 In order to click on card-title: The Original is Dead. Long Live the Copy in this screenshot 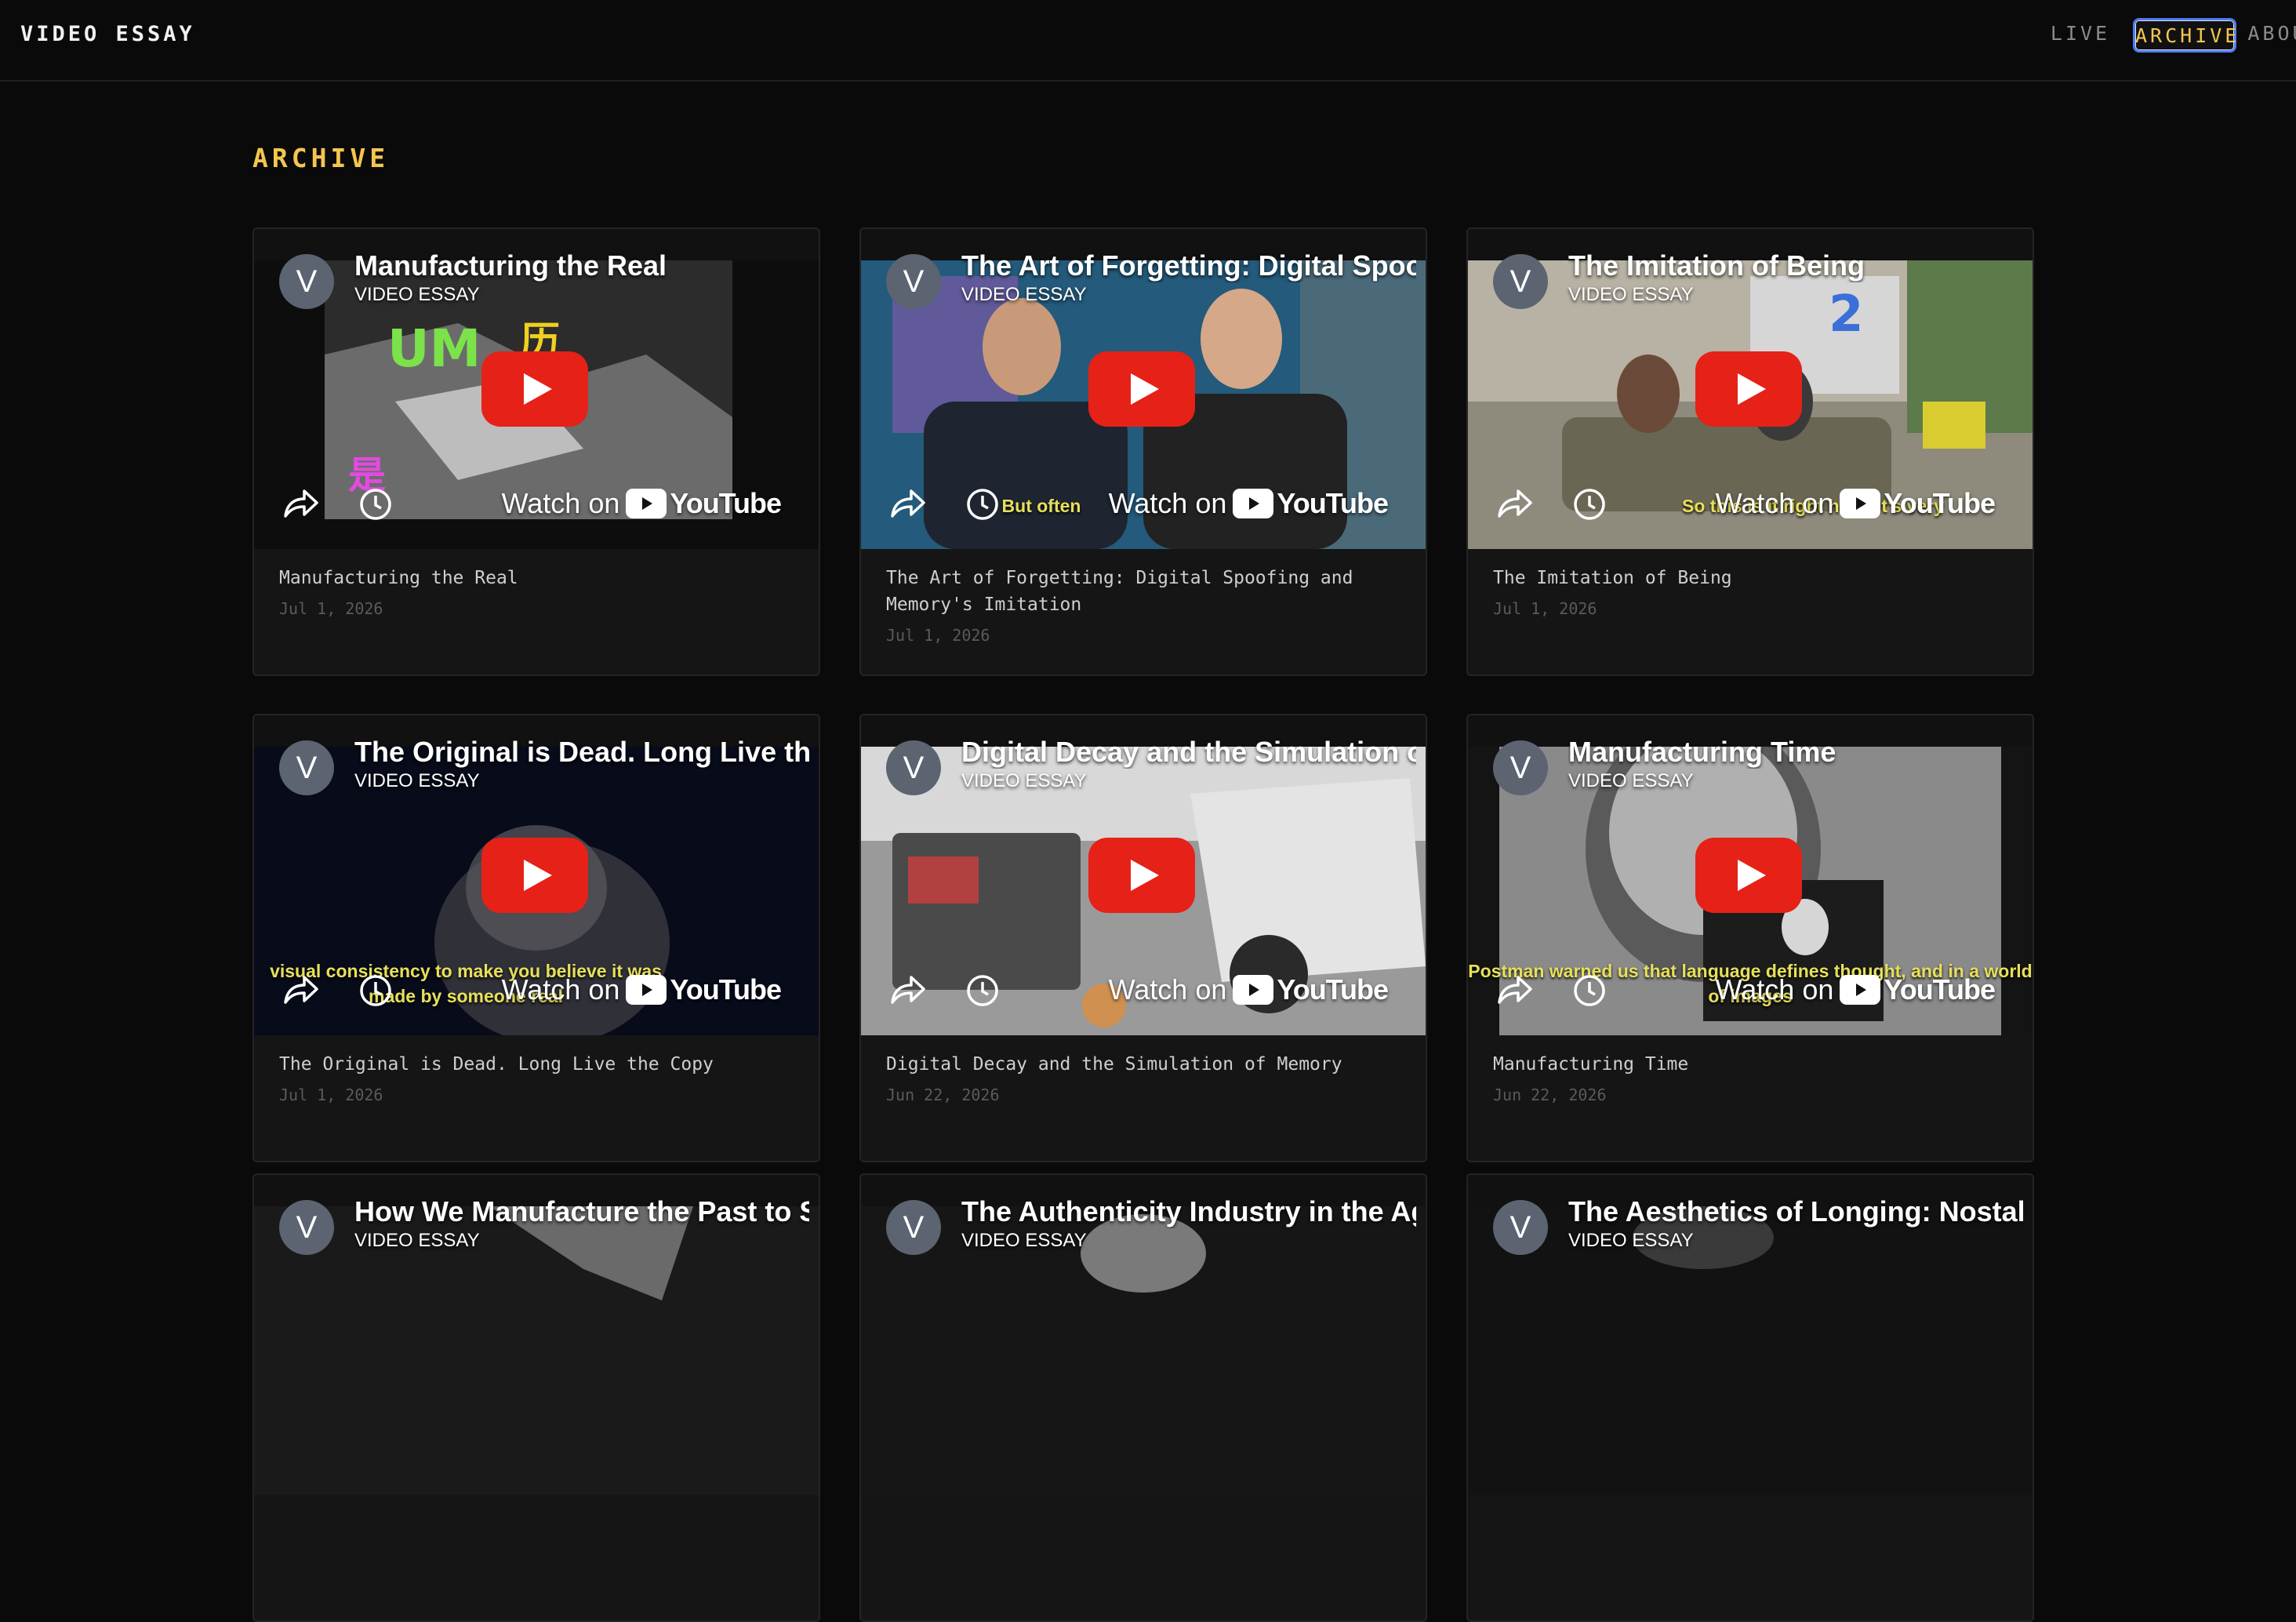, I will do `click(538, 1064)`.